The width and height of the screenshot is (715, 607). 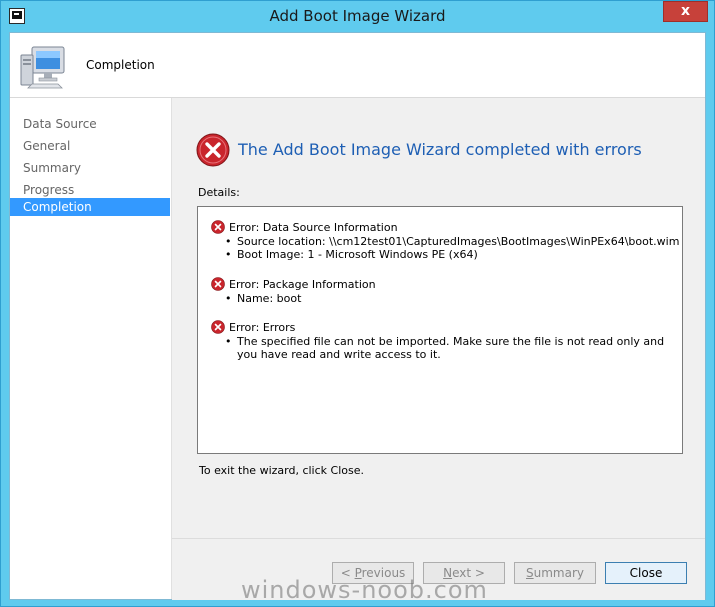 What do you see at coordinates (357, 65) in the screenshot?
I see `wizard-header: Completion` at bounding box center [357, 65].